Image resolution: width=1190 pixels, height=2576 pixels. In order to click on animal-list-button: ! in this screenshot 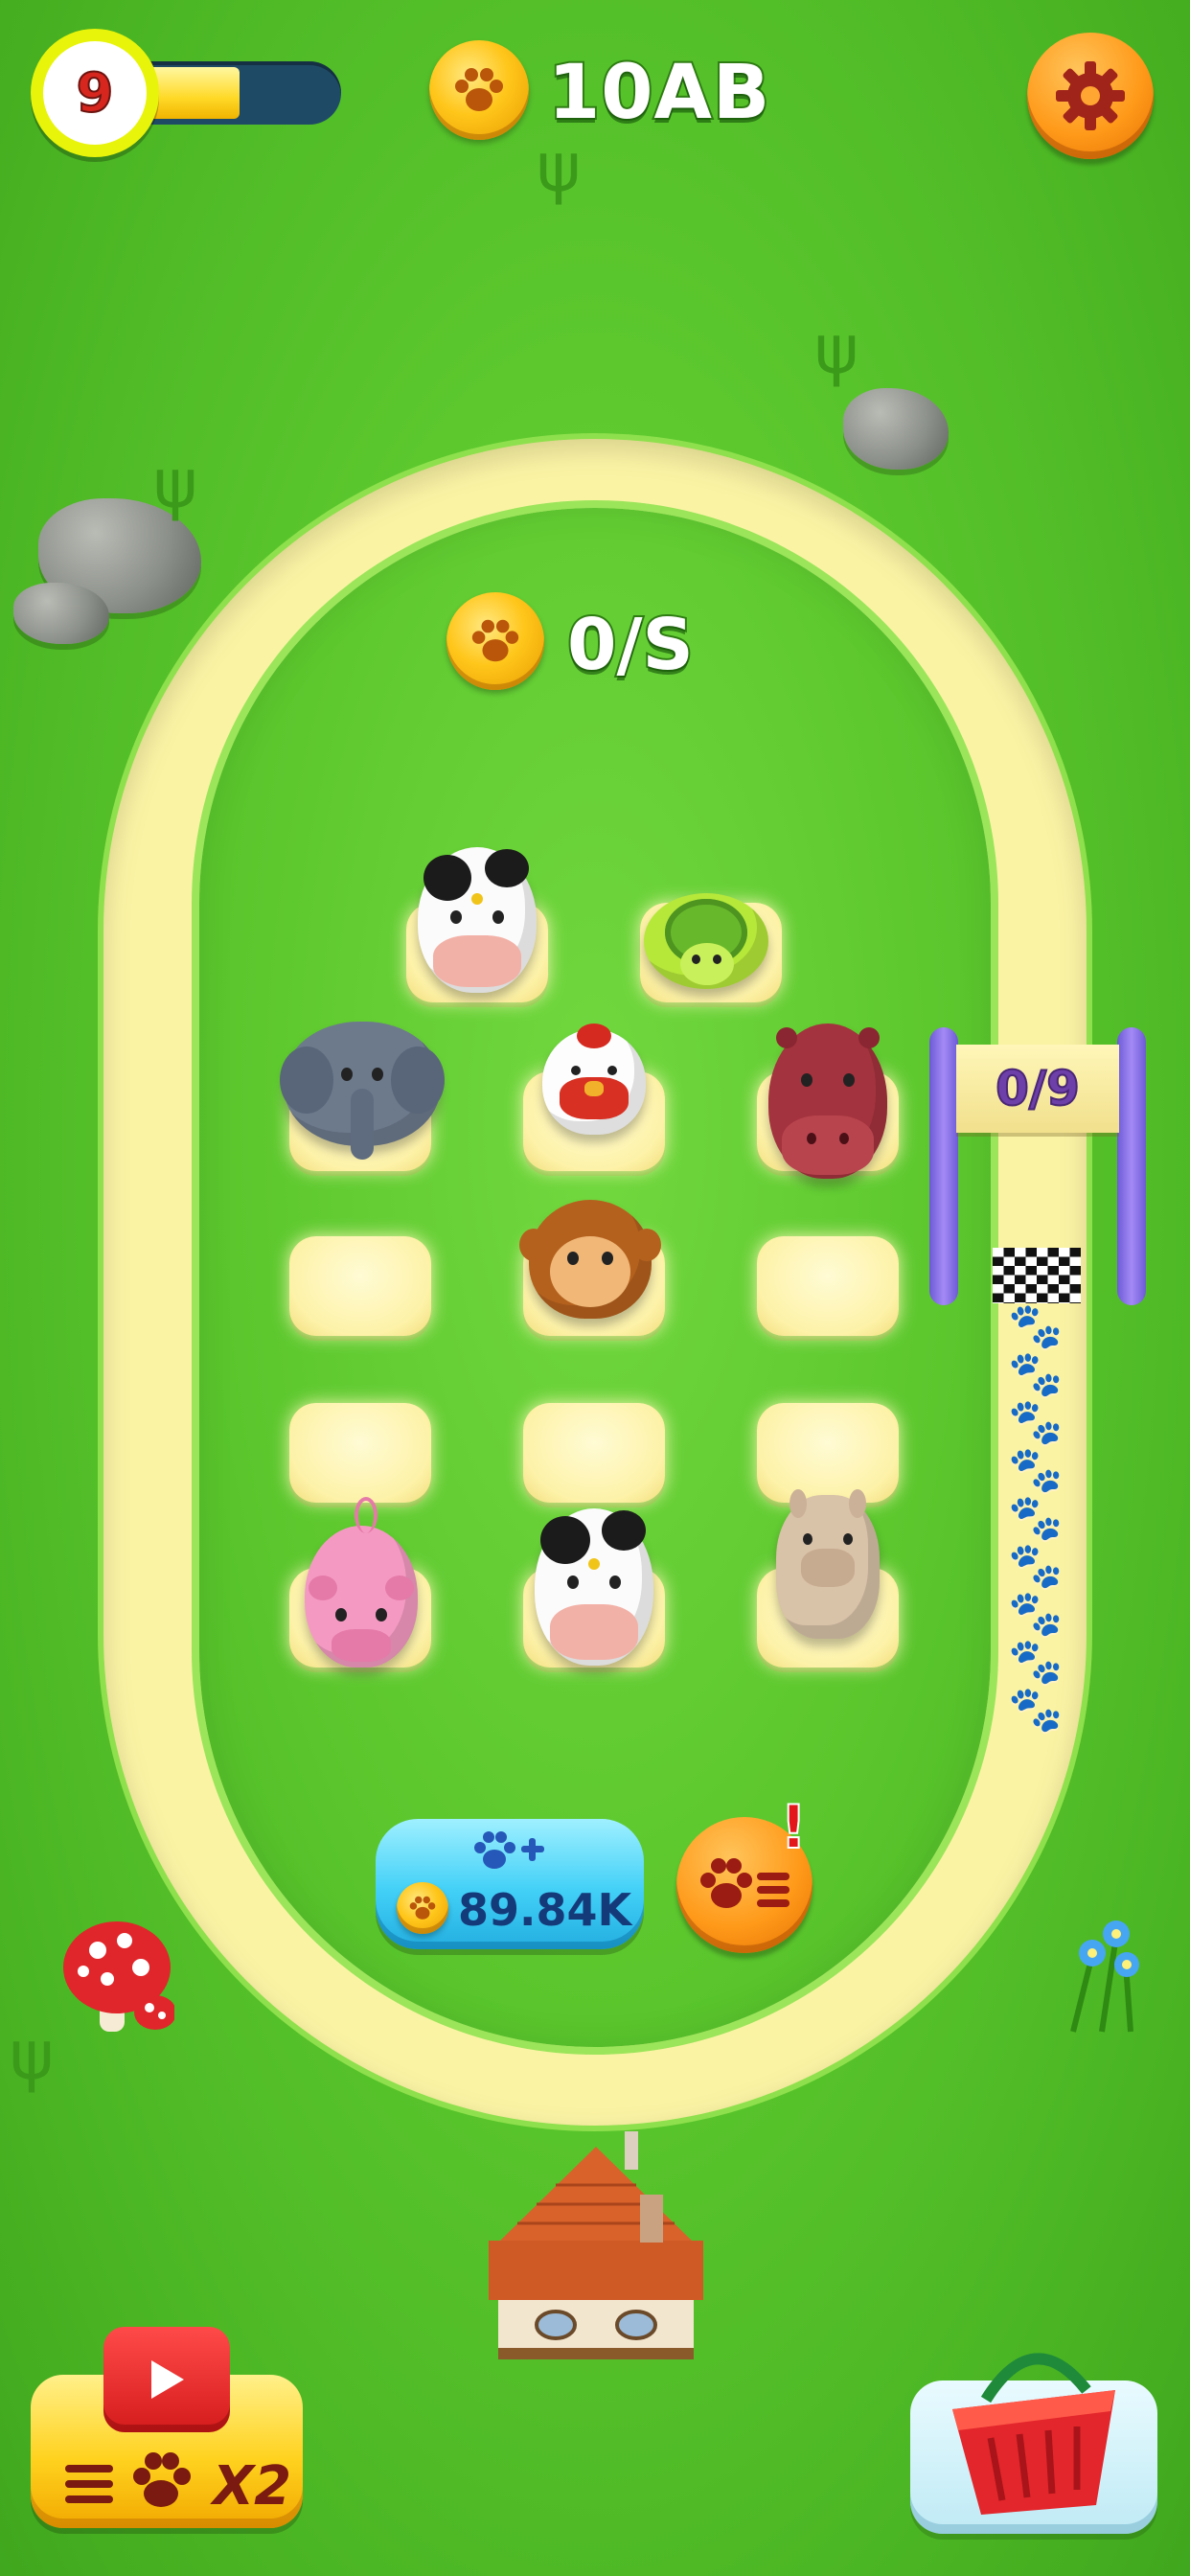, I will do `click(744, 1872)`.